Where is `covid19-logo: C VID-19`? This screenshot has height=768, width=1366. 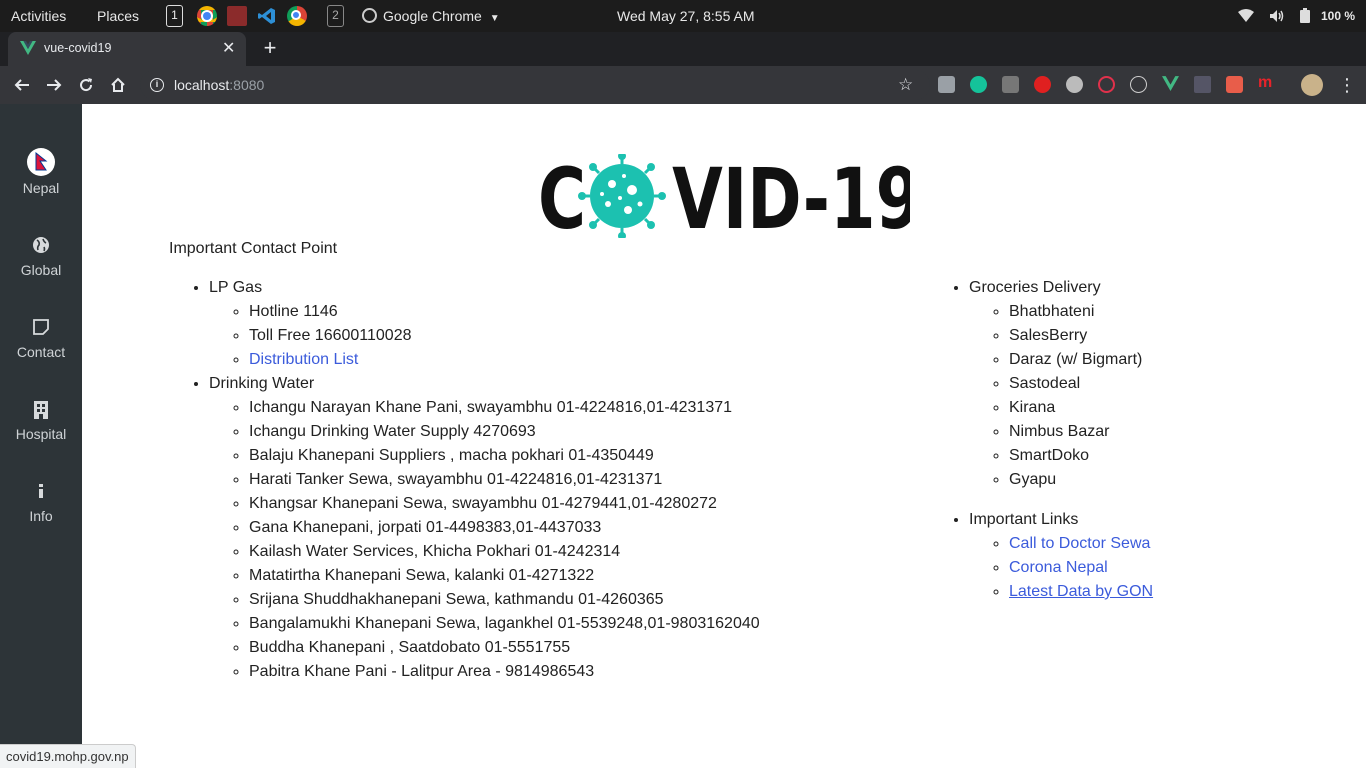
covid19-logo: C VID-19 is located at coordinates (729, 199).